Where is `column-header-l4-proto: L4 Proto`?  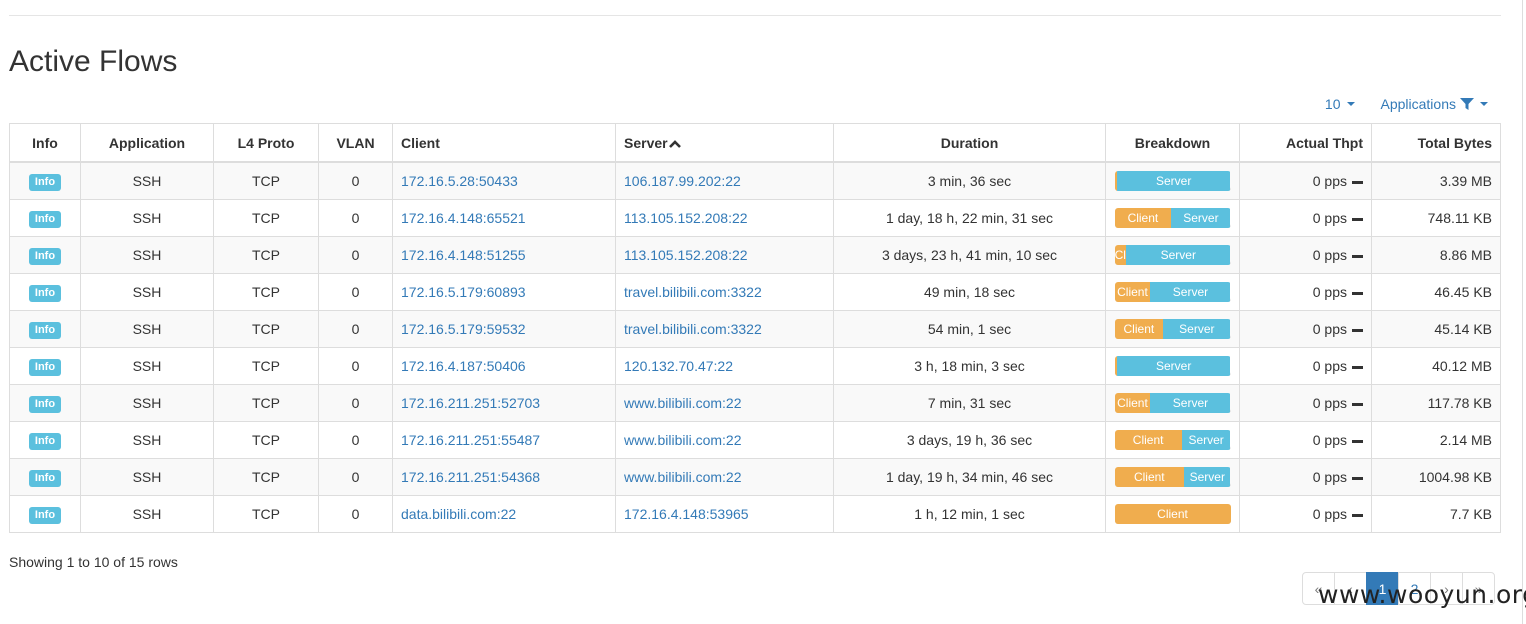 column-header-l4-proto: L4 Proto is located at coordinates (266, 143).